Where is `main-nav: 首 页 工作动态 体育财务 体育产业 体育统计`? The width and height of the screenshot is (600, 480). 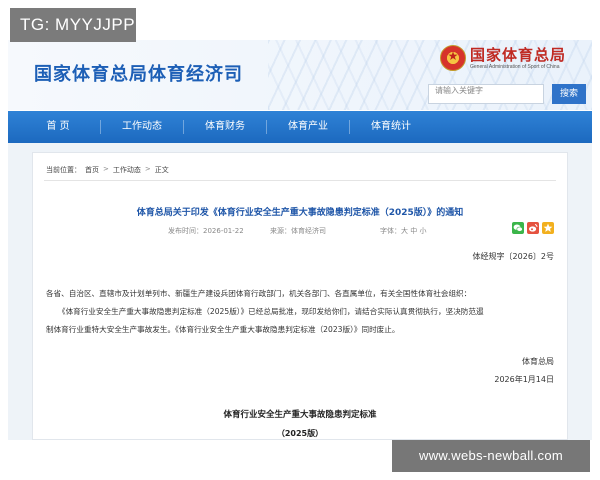 main-nav: 首 页 工作动态 体育财务 体育产业 体育统计 is located at coordinates (300, 127).